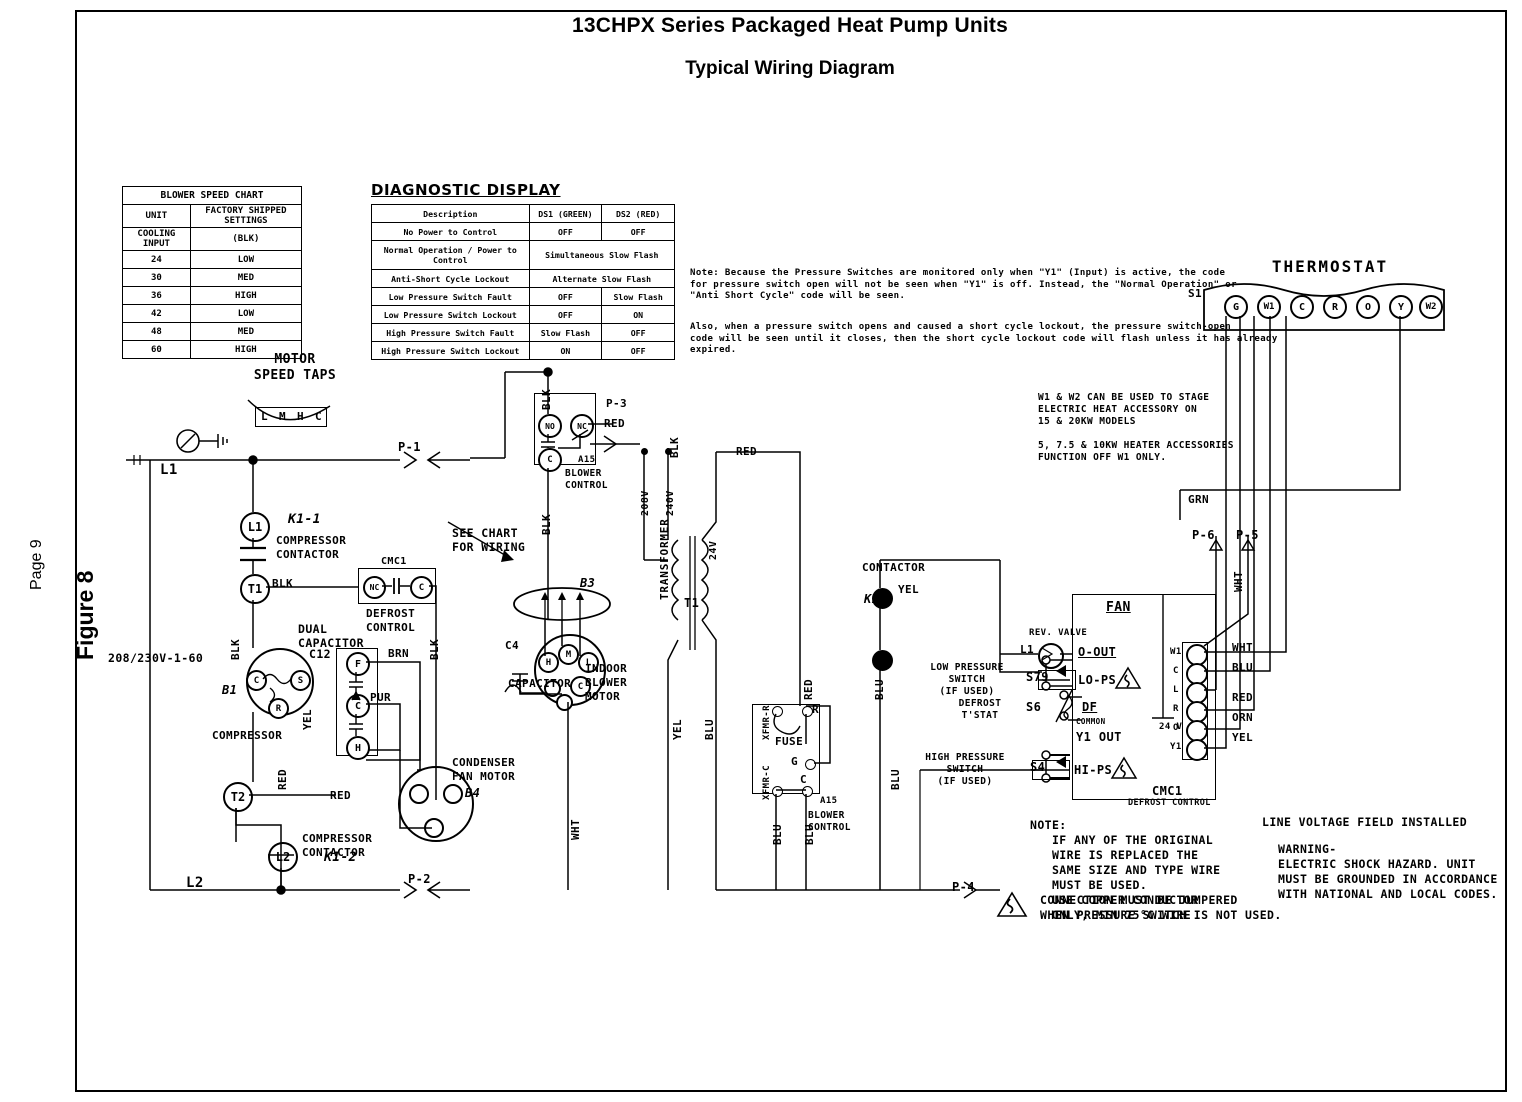 The image size is (1522, 1102). What do you see at coordinates (674, 447) in the screenshot?
I see `wire-blk-transformer: BLK` at bounding box center [674, 447].